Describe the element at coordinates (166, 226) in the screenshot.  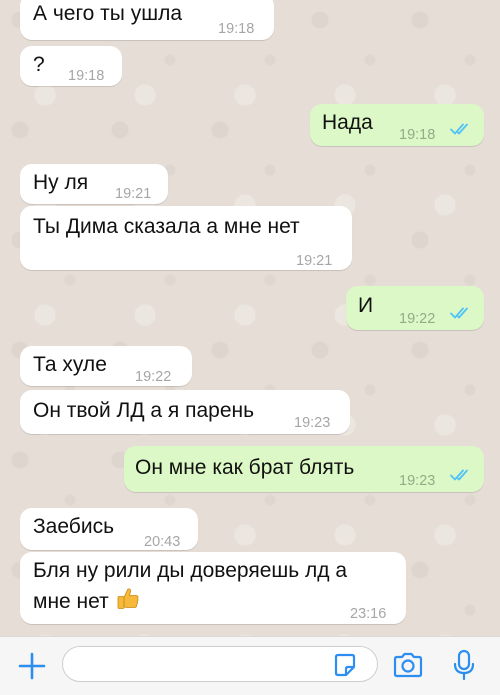
I see `message-text: Ты Дима сказала а мне нет` at that location.